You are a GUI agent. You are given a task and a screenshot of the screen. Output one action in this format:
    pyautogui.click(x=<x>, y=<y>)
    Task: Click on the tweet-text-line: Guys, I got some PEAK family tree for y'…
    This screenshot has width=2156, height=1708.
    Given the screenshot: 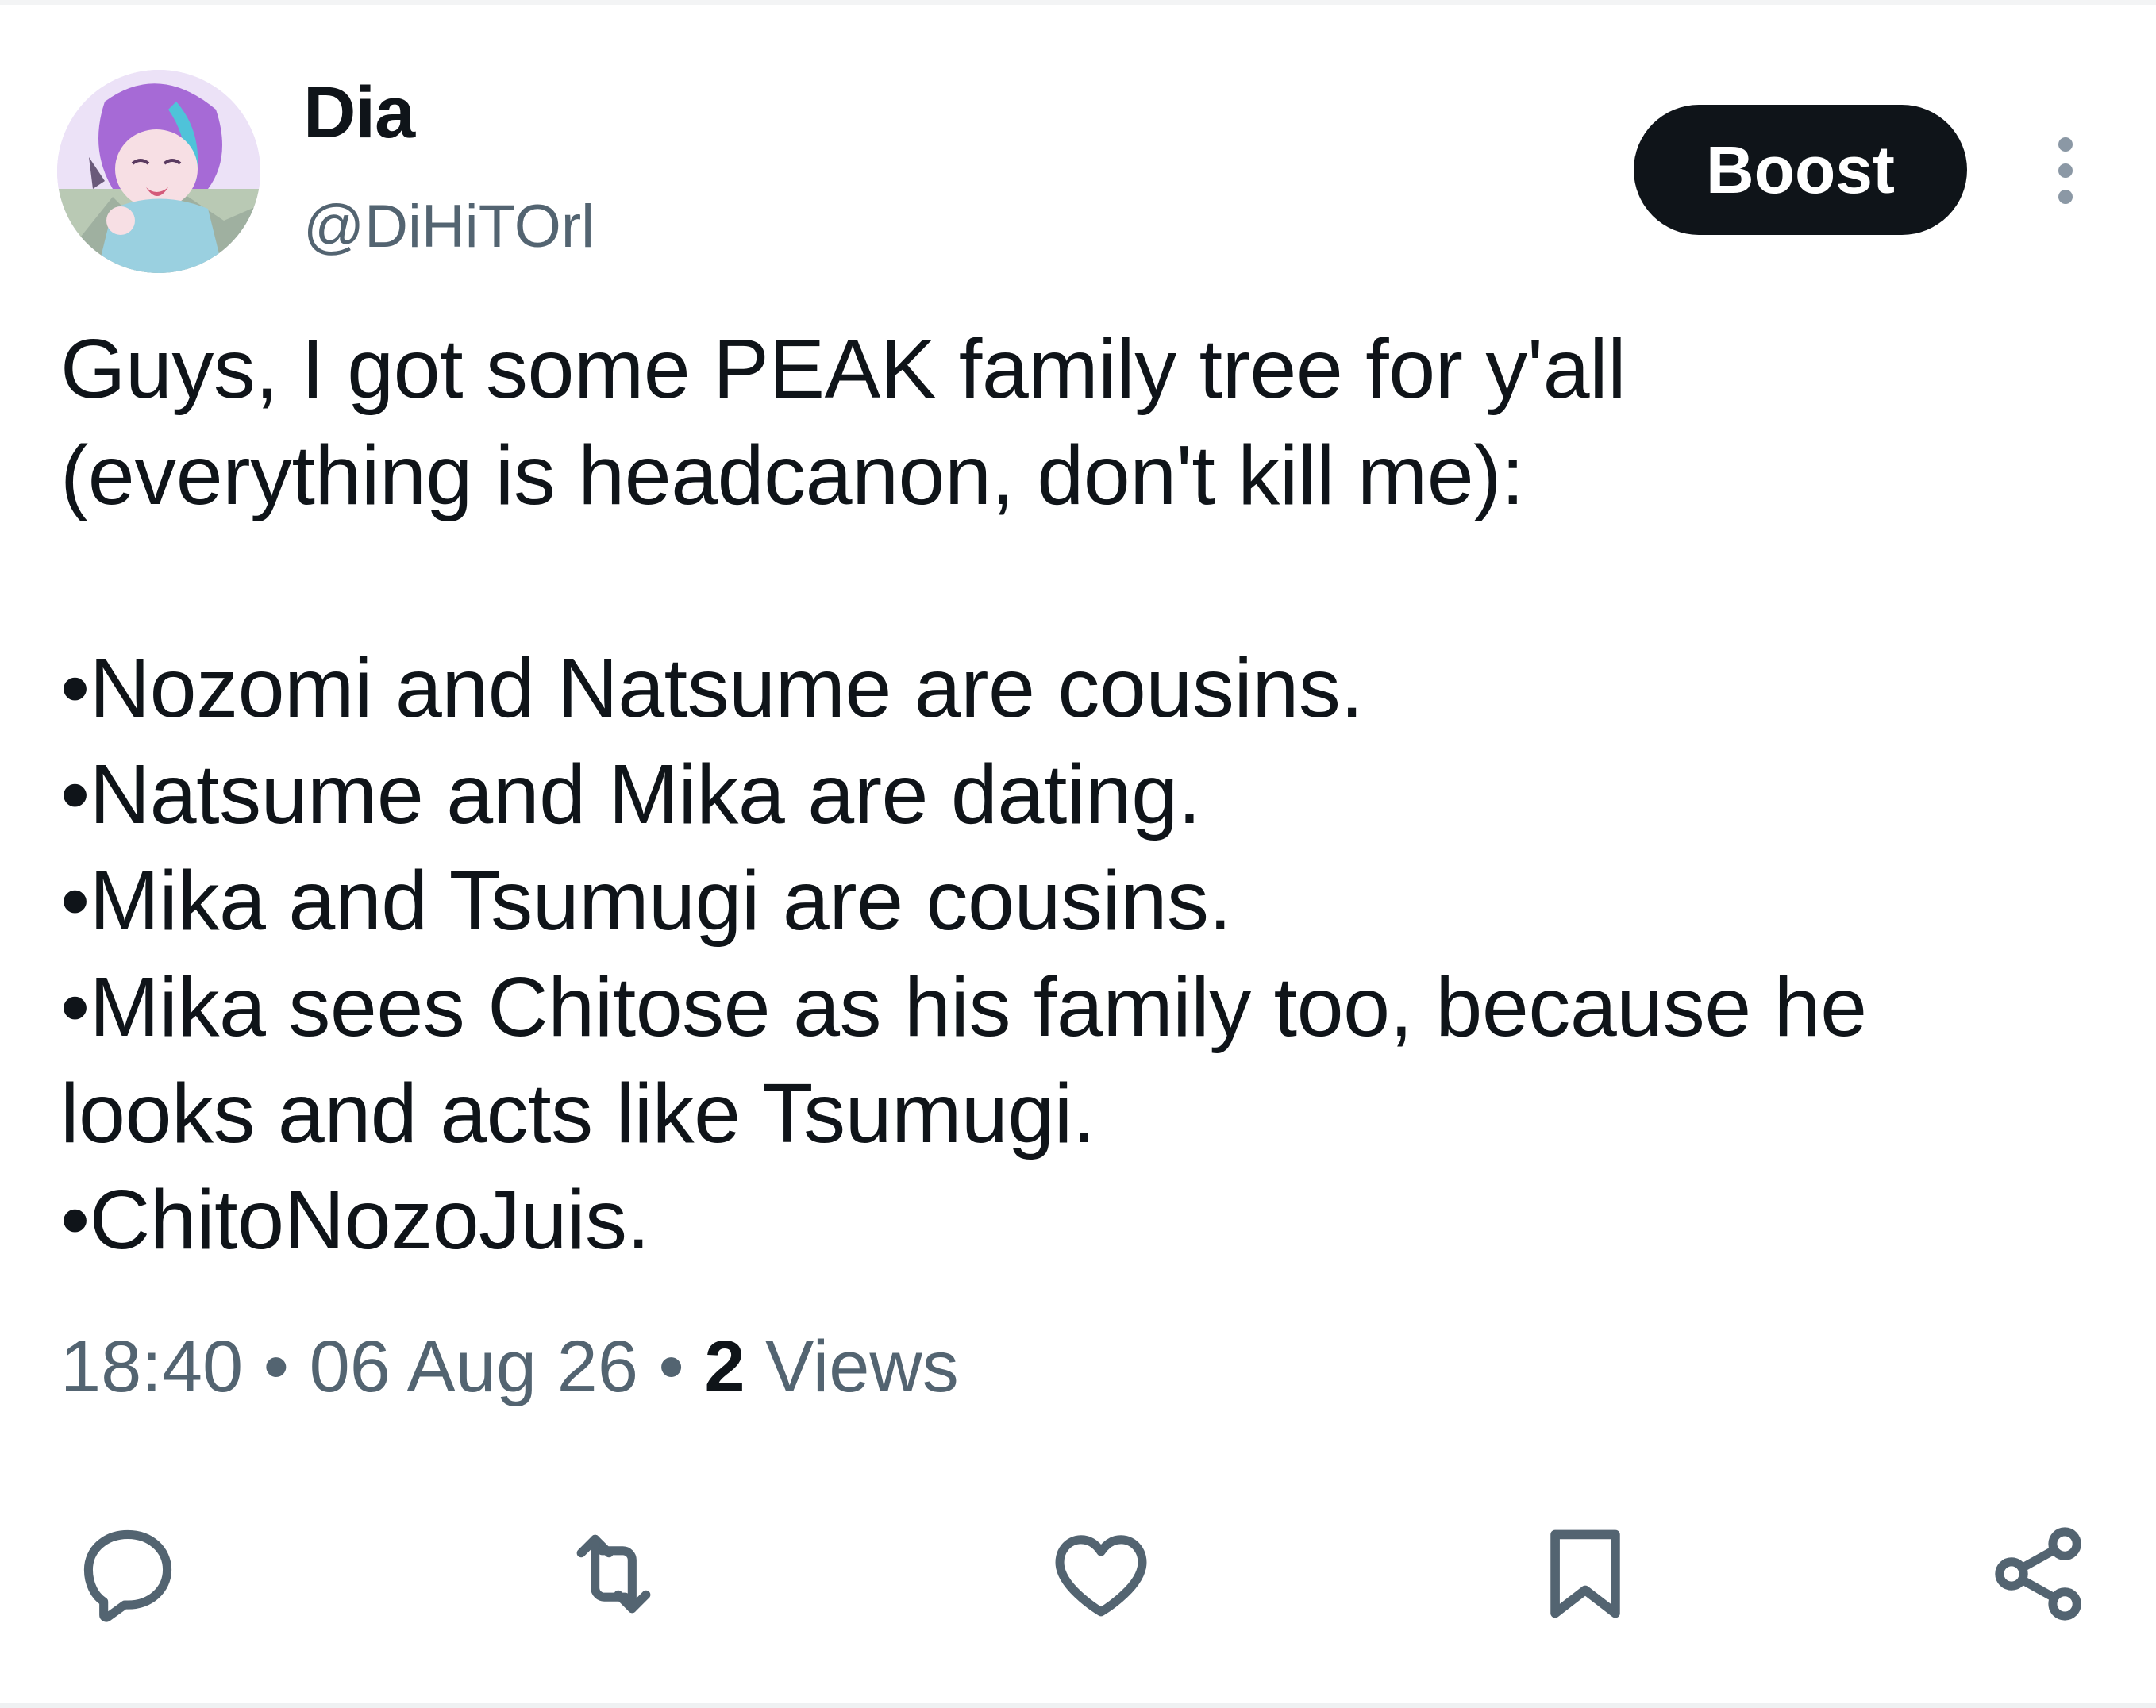 What is the action you would take?
    pyautogui.click(x=844, y=369)
    